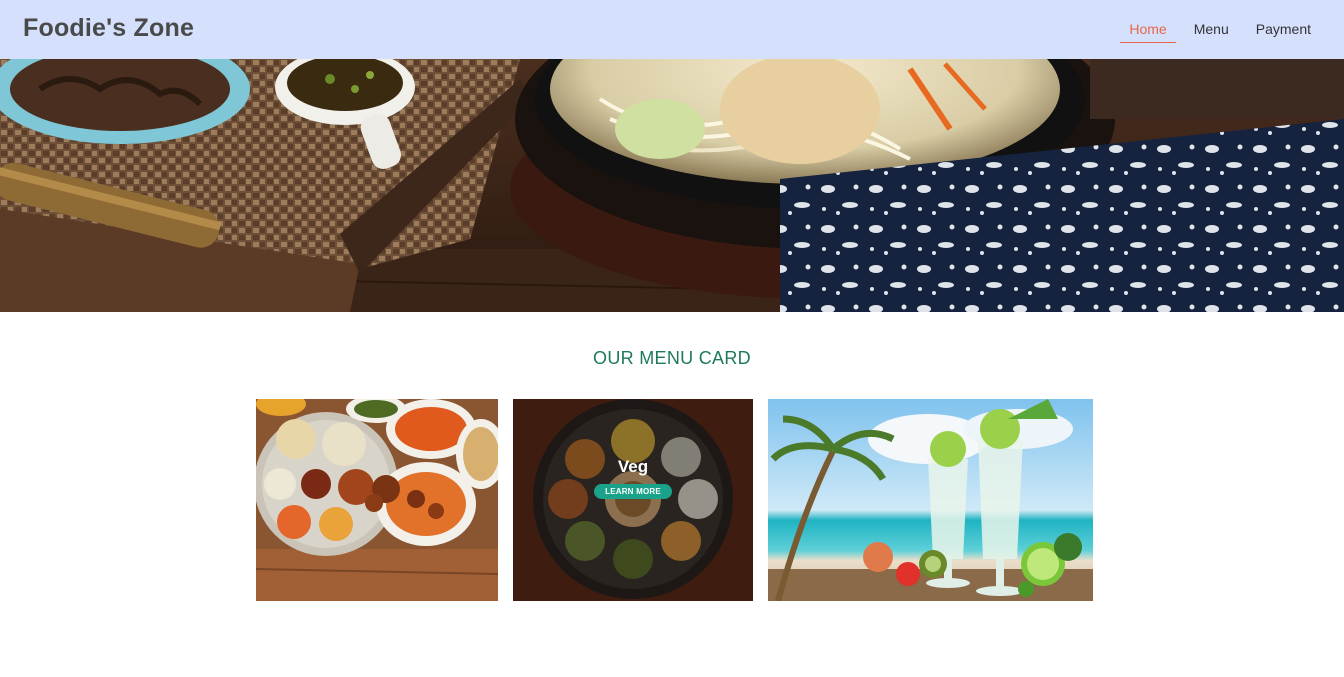 This screenshot has height=677, width=1344. I want to click on menu-card-drinks, so click(930, 500).